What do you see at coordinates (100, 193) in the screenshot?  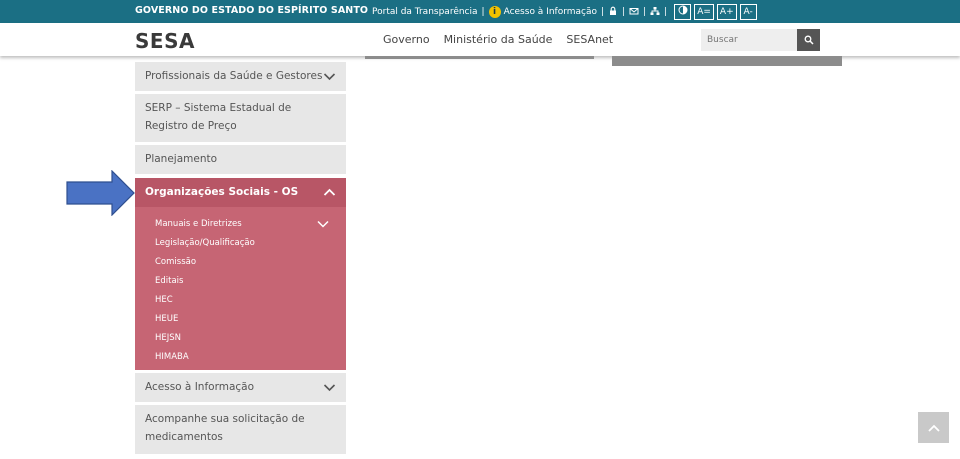 I see `pointer-arrow-icon` at bounding box center [100, 193].